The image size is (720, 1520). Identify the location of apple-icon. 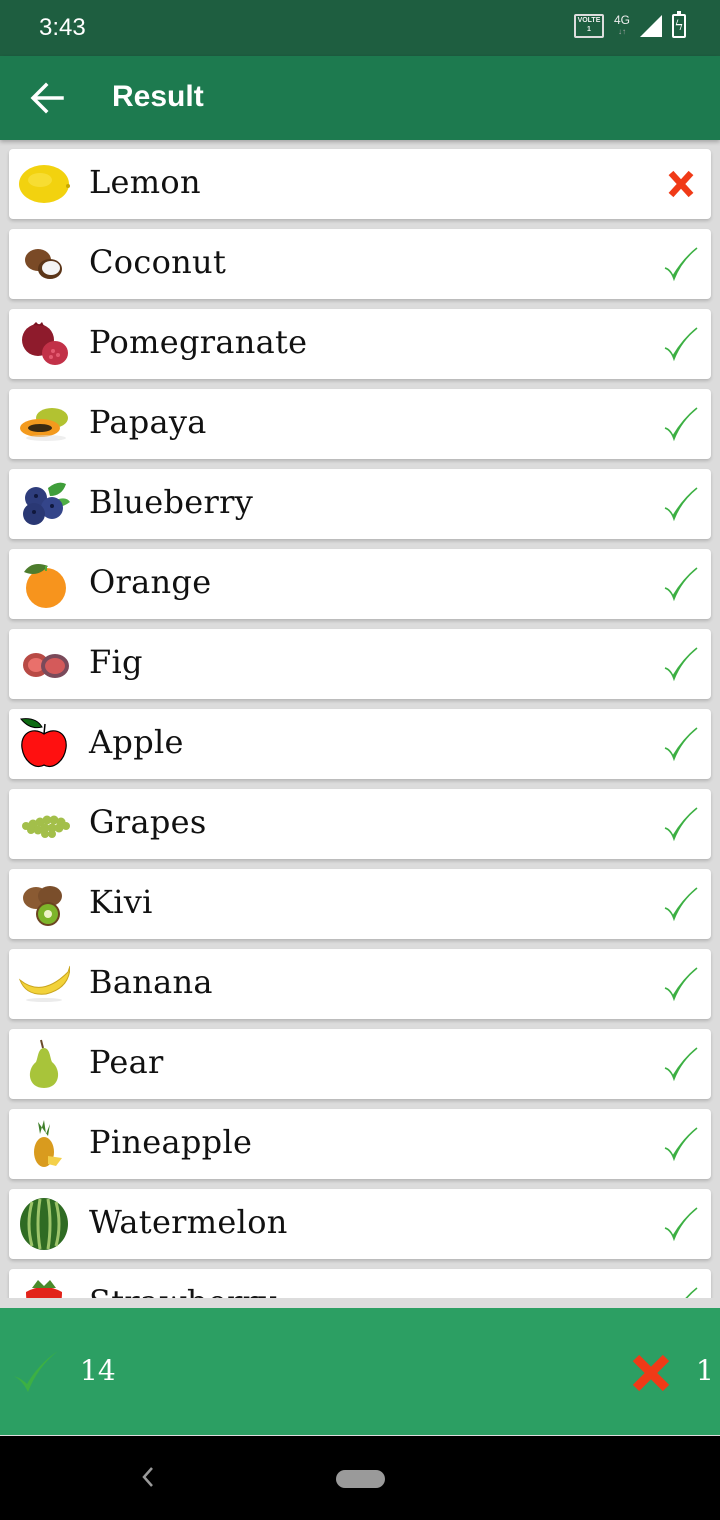
(44, 744).